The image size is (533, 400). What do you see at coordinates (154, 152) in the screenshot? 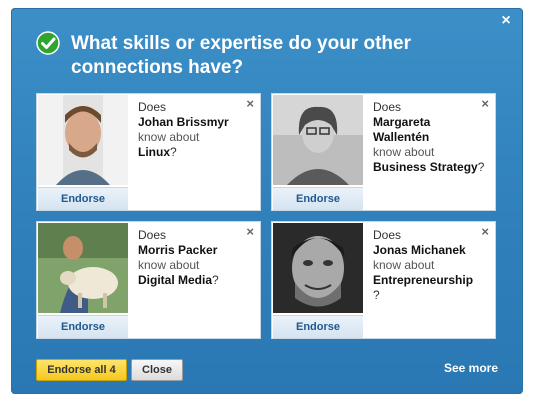
I see `skill-name: Linux` at bounding box center [154, 152].